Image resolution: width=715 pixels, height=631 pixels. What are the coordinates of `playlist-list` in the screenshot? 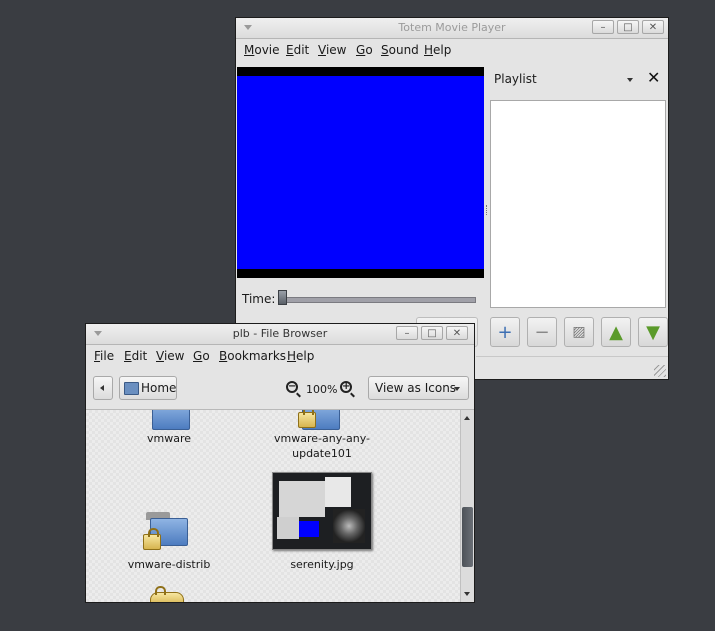 It's located at (578, 204).